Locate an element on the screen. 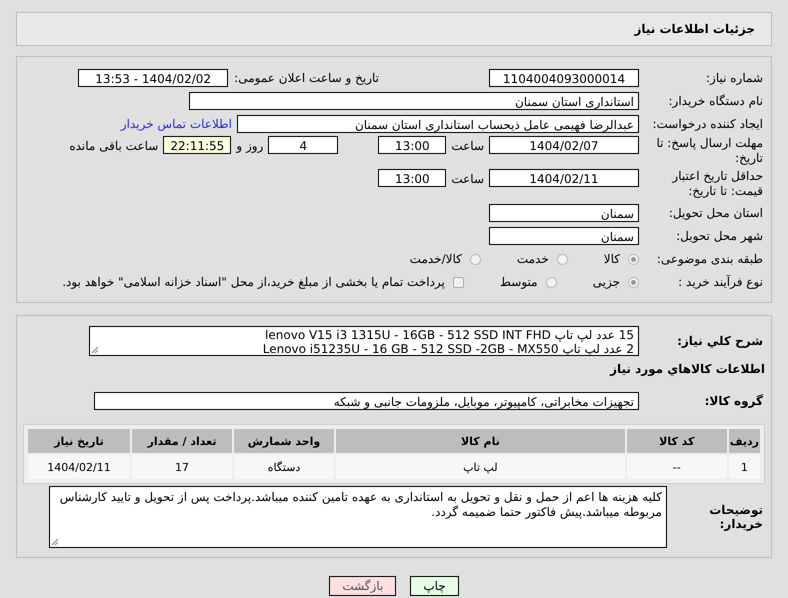  field-label: تاریخ و ساعت اعلان عمومی: is located at coordinates (306, 78).